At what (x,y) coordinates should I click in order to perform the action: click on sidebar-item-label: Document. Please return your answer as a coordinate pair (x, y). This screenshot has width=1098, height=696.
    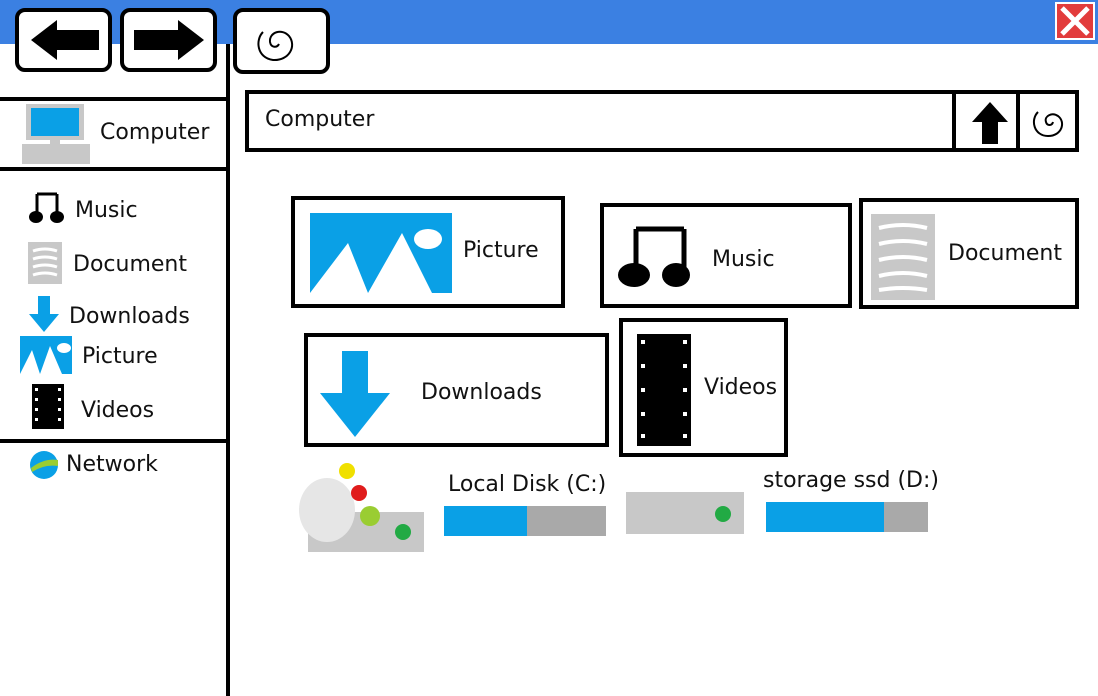
    Looking at the image, I should click on (130, 264).